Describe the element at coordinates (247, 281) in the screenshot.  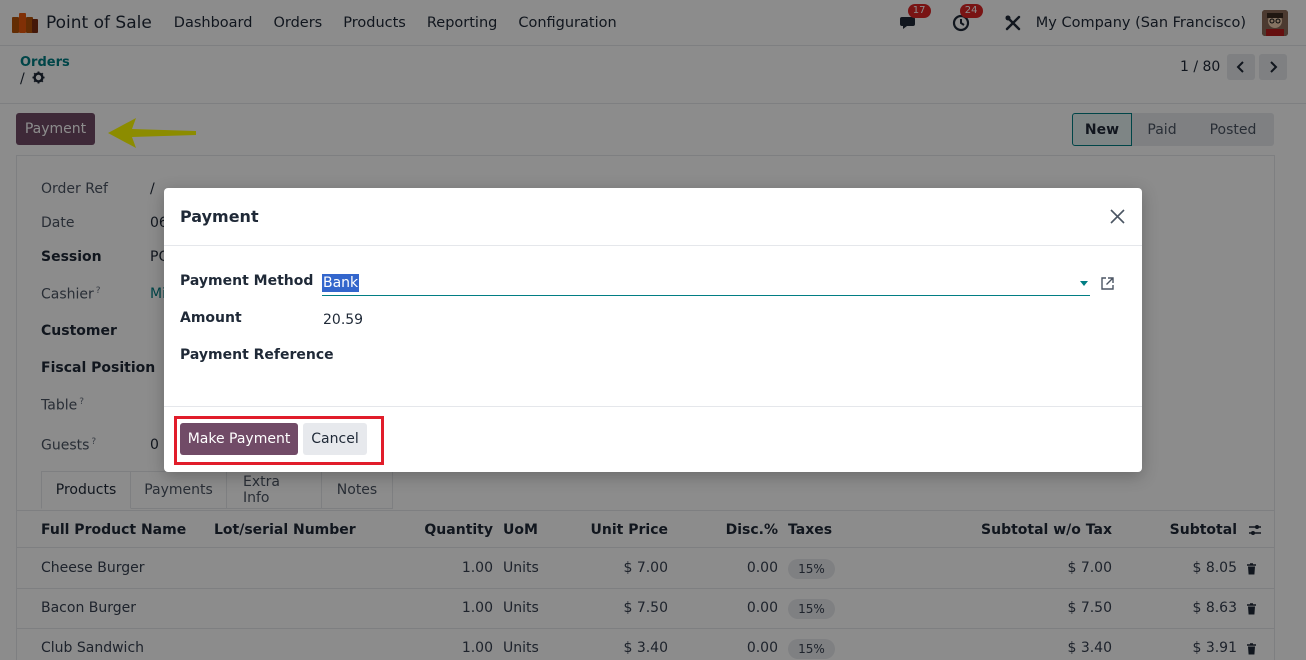
I see `label-payment-method: Payment Method` at that location.